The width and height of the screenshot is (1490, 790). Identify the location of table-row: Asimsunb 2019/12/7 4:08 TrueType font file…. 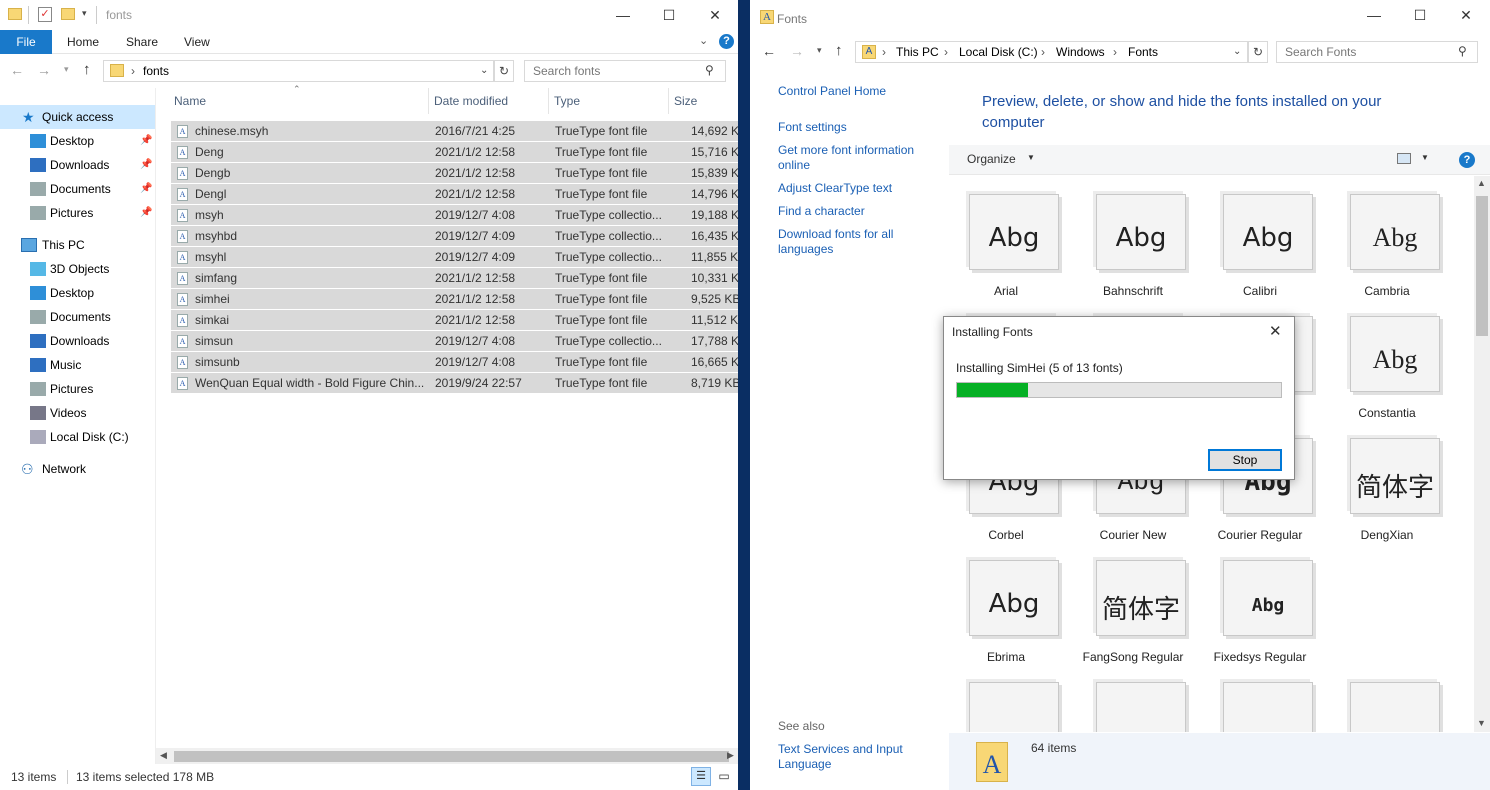
(454, 361).